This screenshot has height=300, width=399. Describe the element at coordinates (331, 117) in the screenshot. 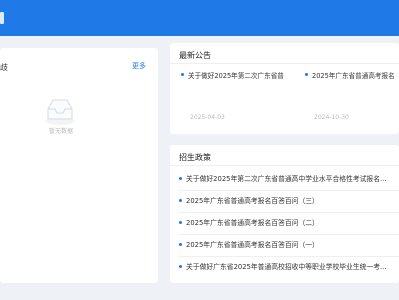

I see `notice-date: 2024-10-30` at that location.